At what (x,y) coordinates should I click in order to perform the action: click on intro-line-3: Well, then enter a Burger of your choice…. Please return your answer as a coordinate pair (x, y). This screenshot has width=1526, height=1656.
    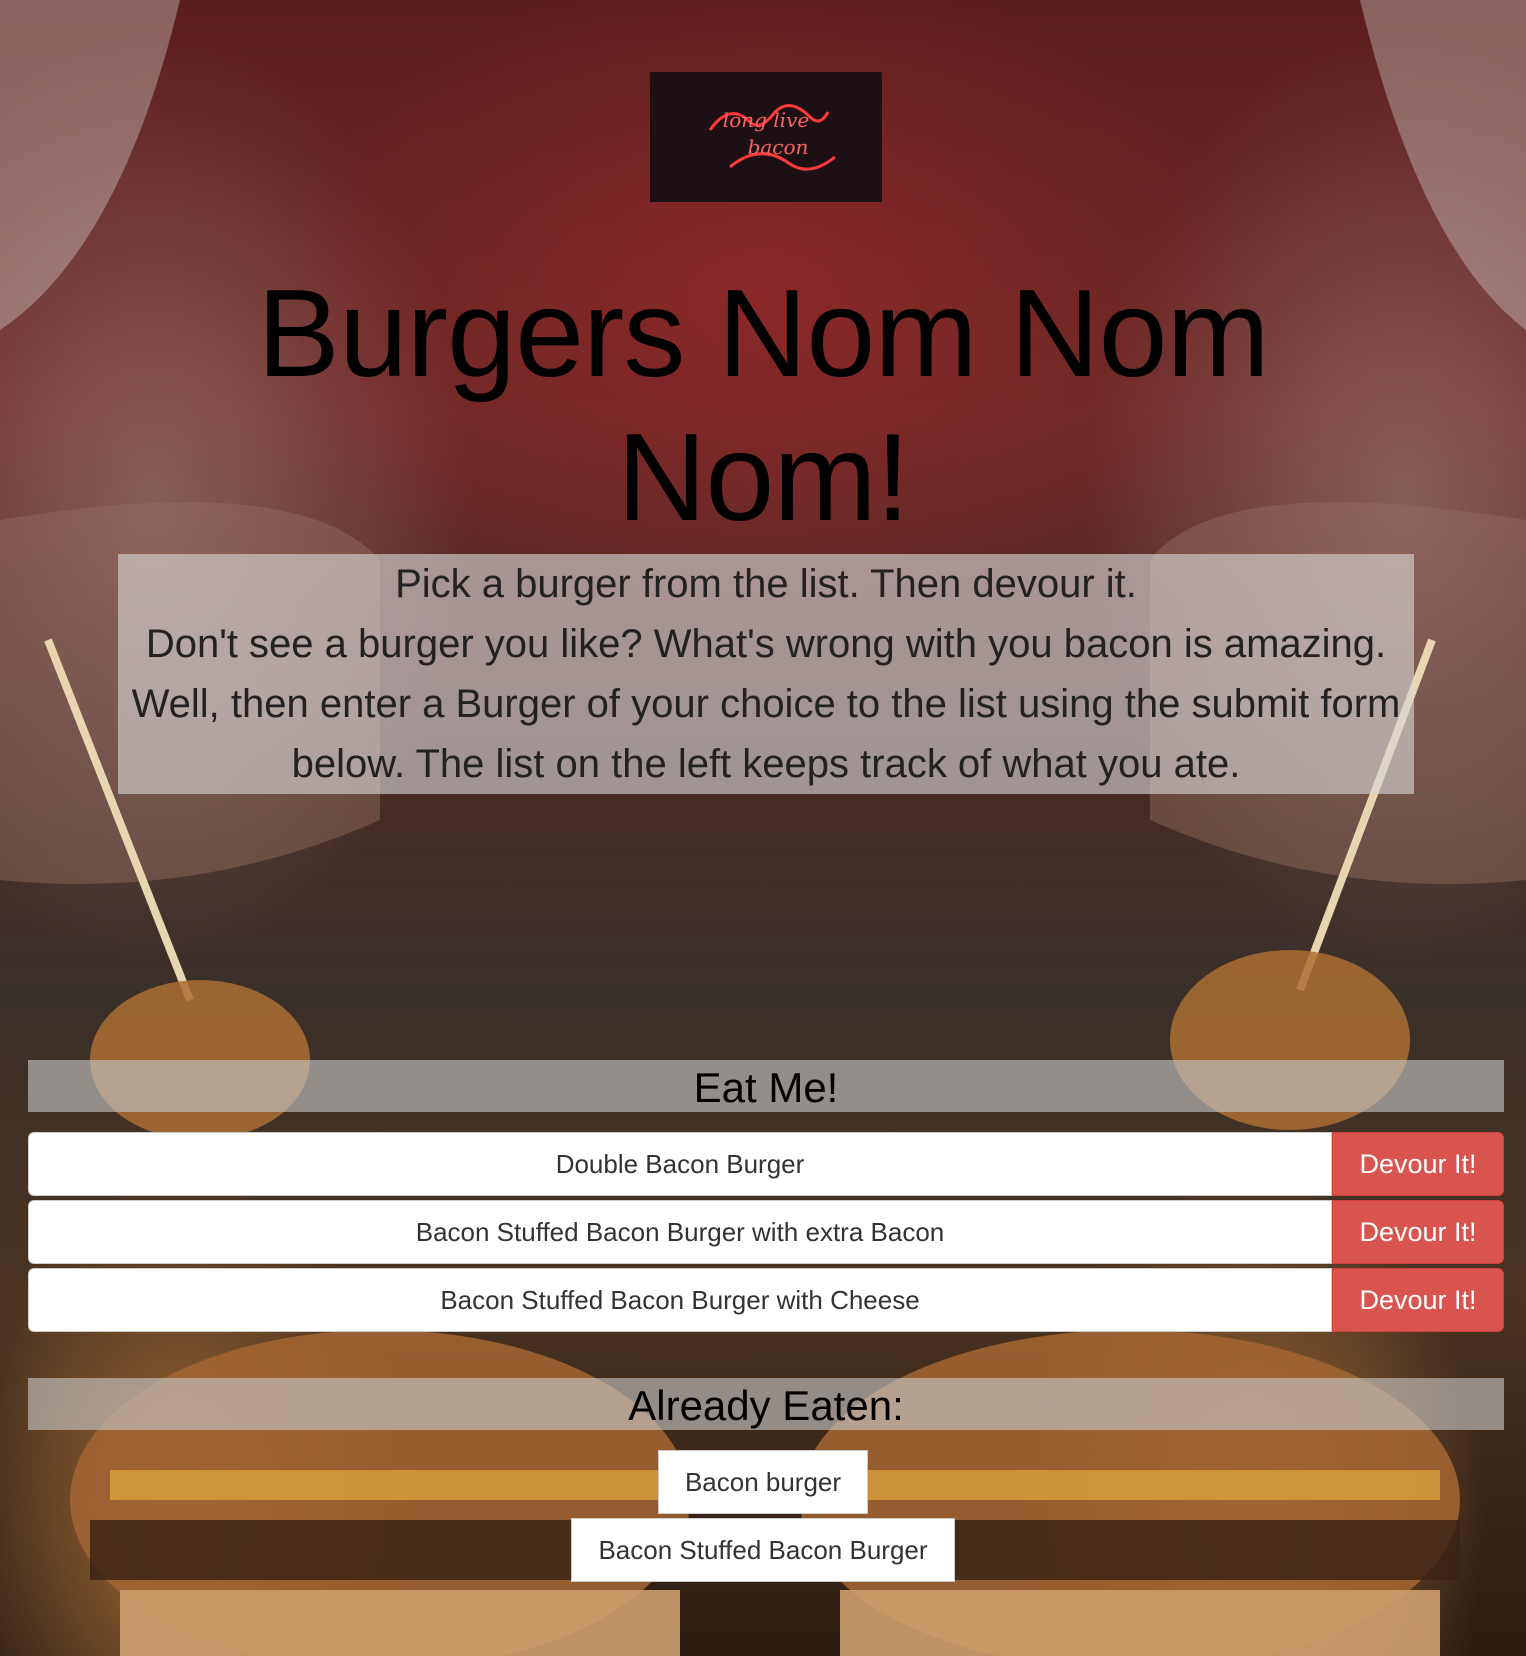
    Looking at the image, I should click on (766, 734).